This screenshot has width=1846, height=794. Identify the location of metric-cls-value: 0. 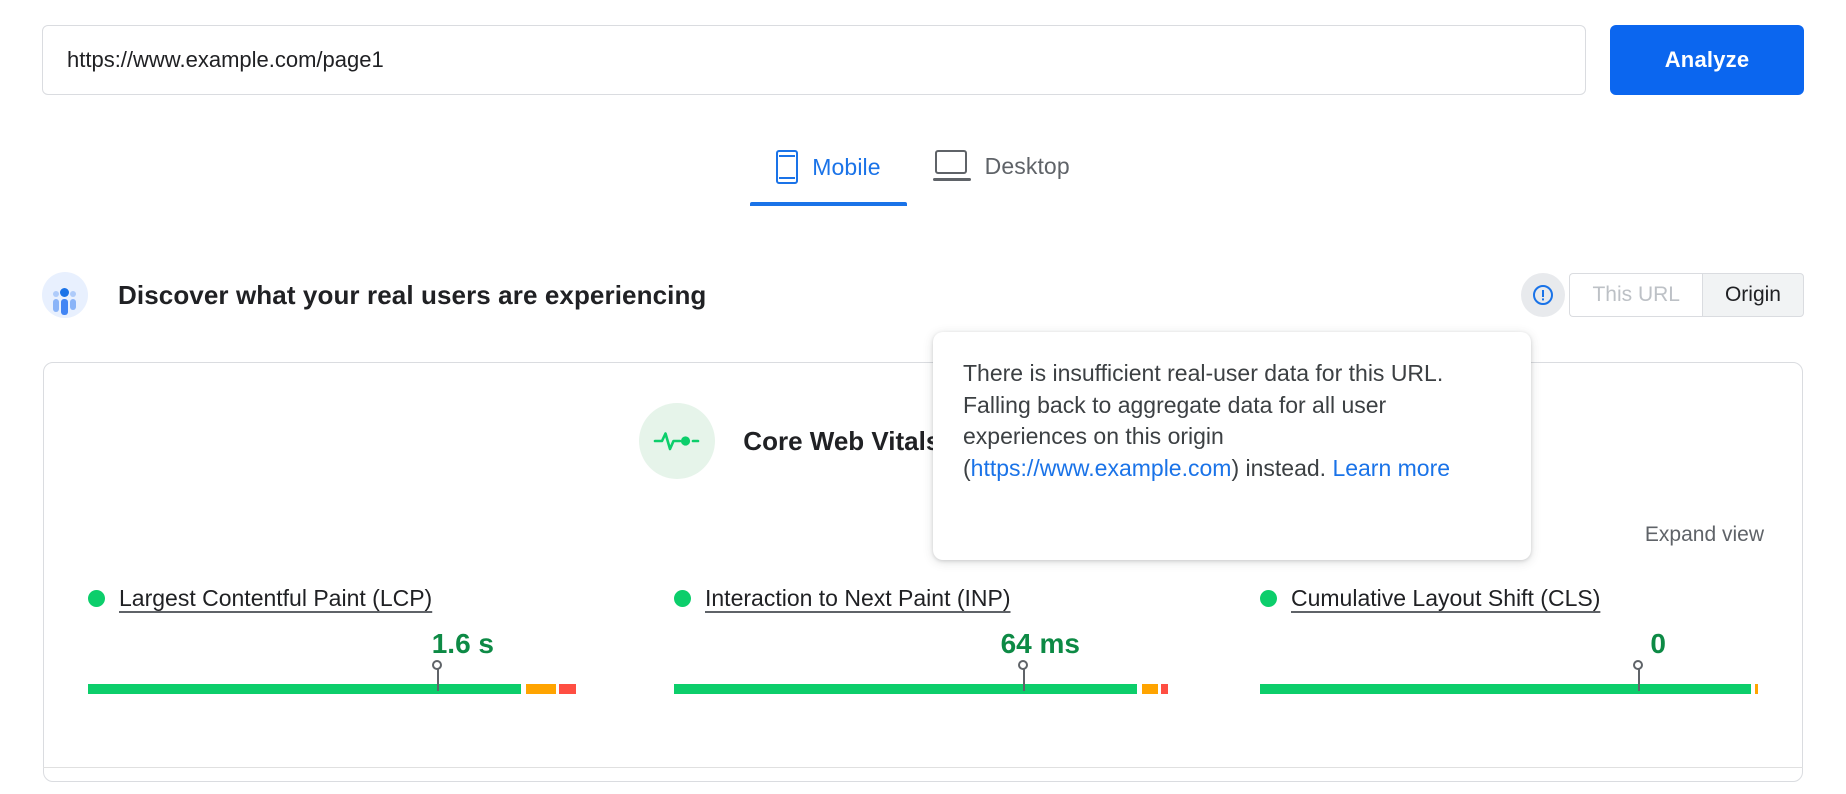
(1658, 643).